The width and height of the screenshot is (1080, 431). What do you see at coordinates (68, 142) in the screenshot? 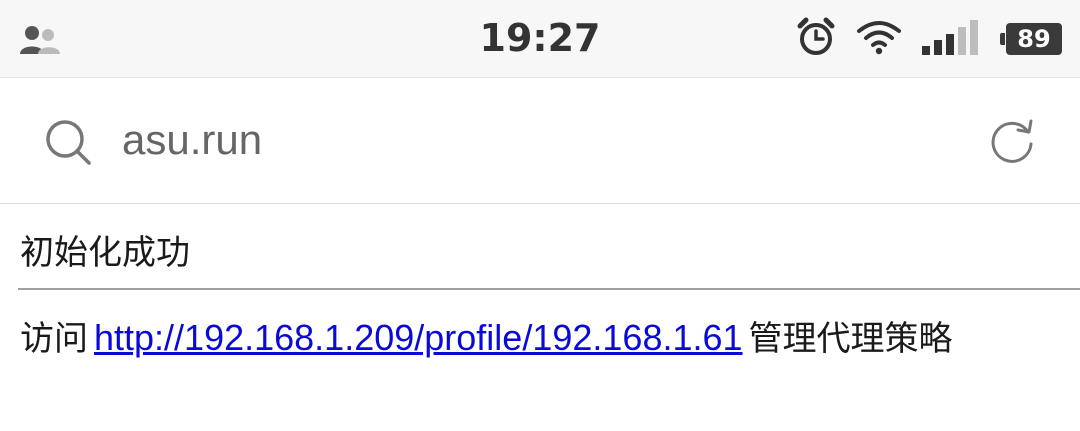
I see `search-icon` at bounding box center [68, 142].